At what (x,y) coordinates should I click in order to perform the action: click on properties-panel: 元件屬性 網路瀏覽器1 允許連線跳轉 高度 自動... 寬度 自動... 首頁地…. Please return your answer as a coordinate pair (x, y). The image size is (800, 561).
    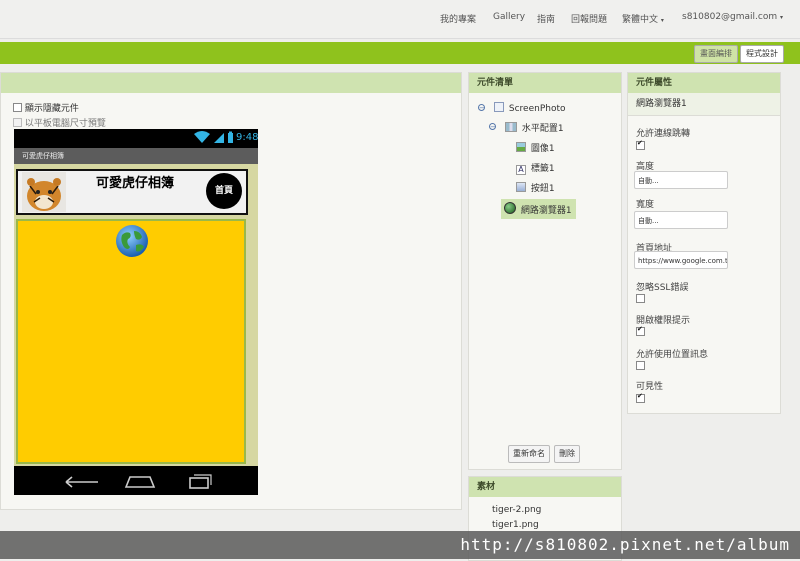
    Looking at the image, I should click on (704, 243).